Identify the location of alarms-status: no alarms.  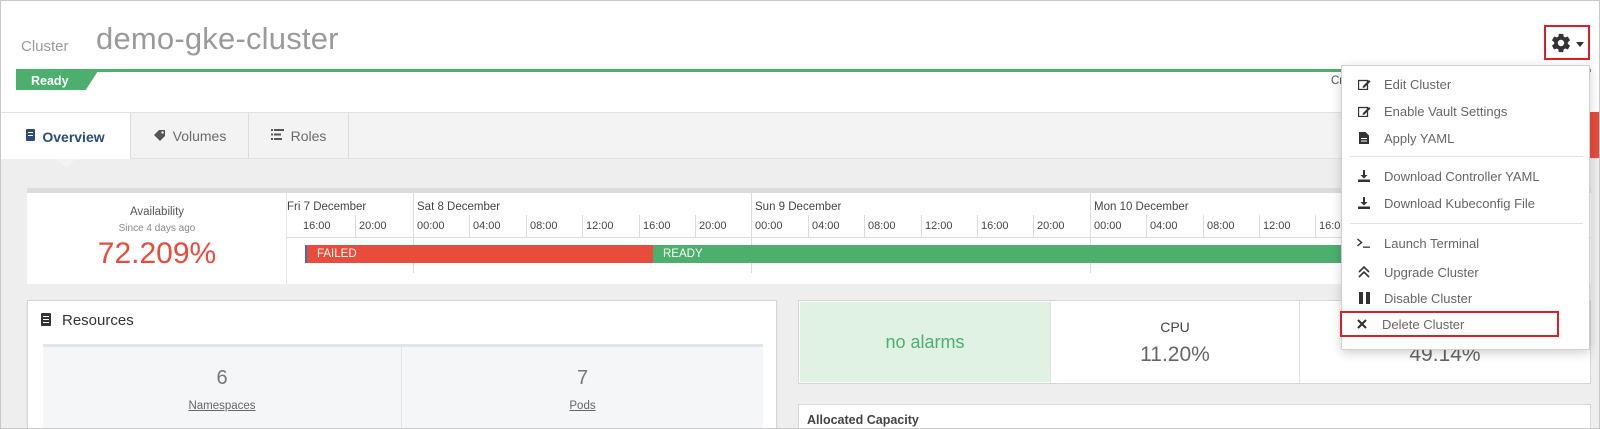
(925, 342).